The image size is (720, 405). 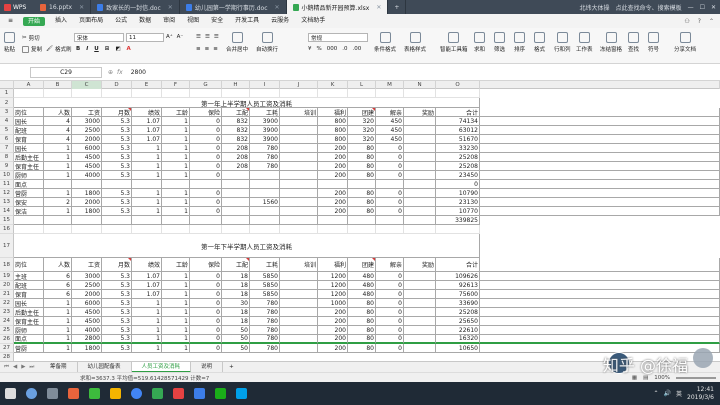 What do you see at coordinates (58, 139) in the screenshot?
I see `cell: 4` at bounding box center [58, 139].